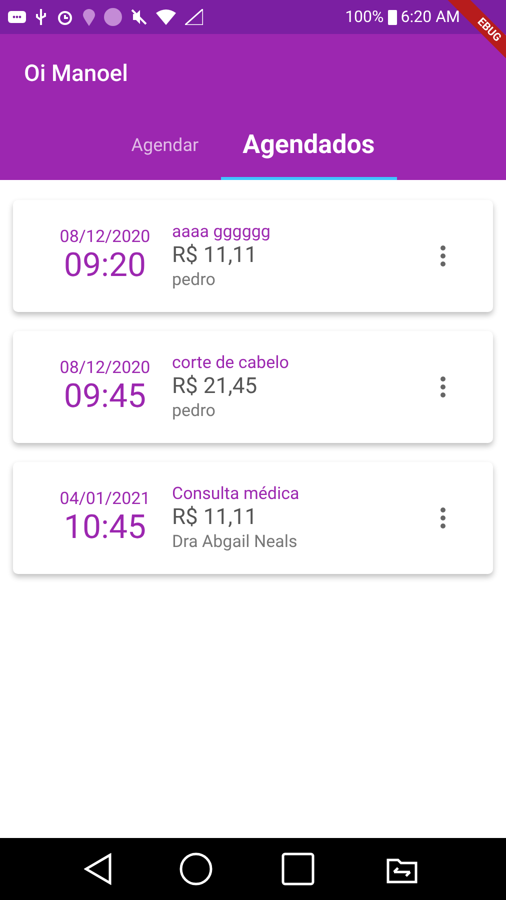  I want to click on signal-icon, so click(194, 17).